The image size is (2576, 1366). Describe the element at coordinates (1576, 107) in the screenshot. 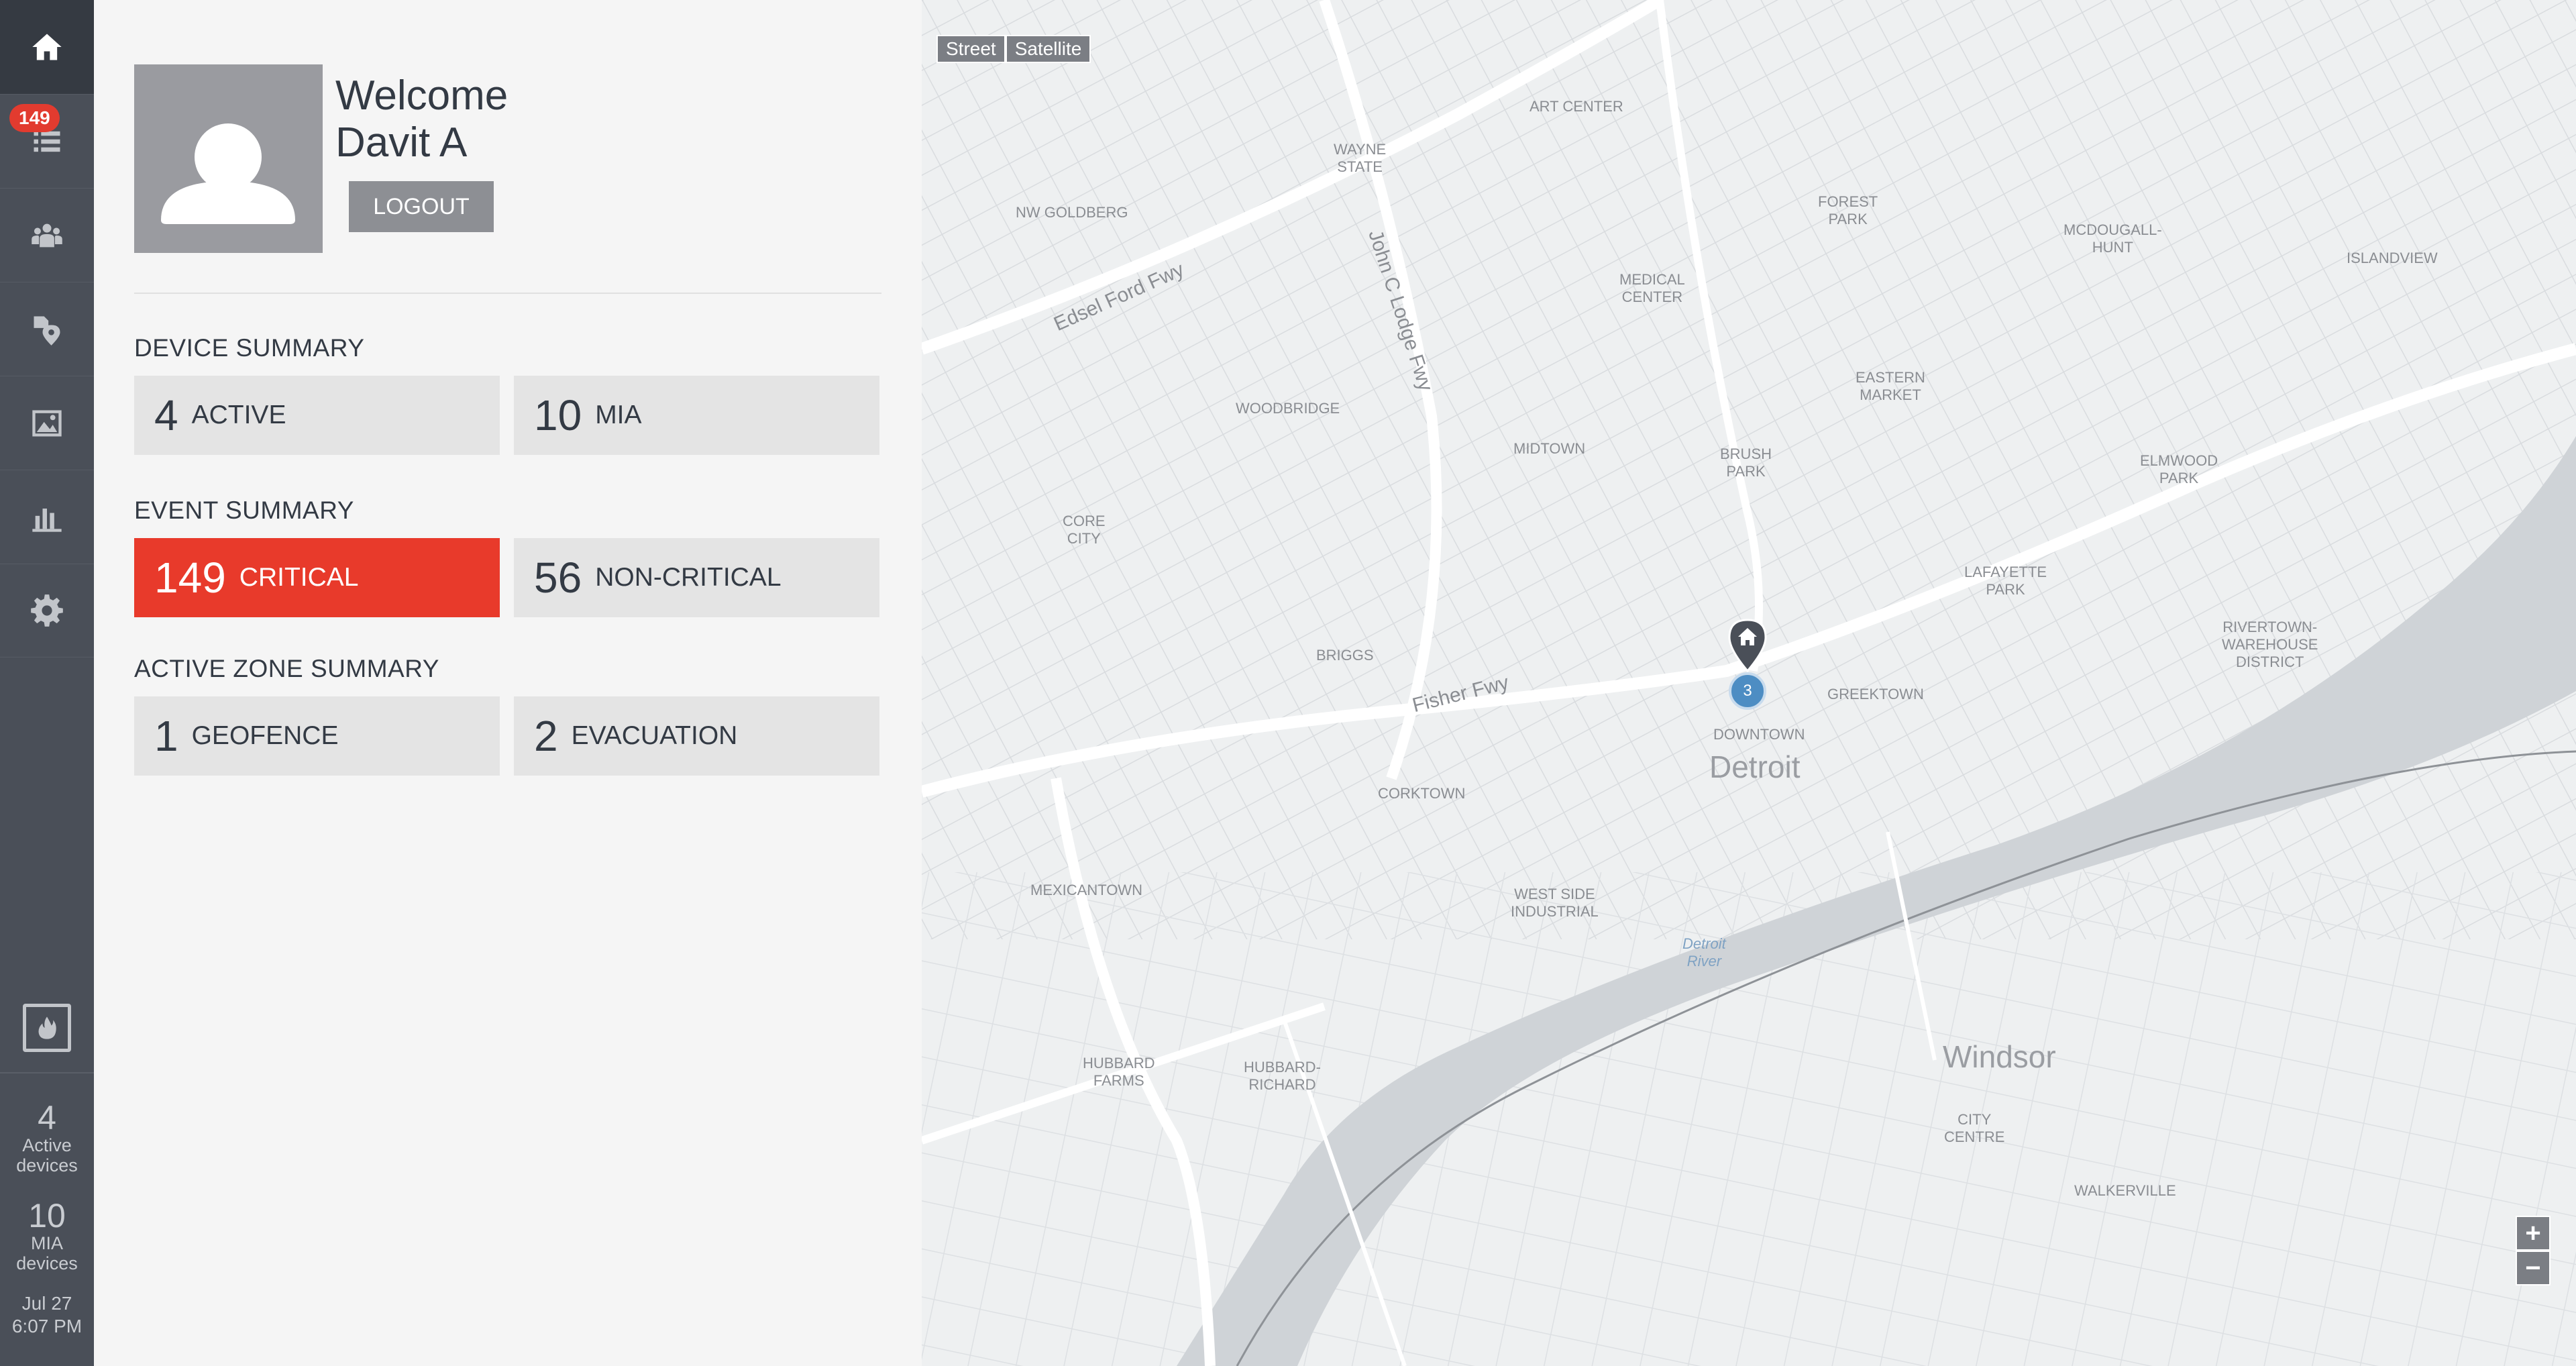

I see `label-art-center: ART CENTER` at that location.